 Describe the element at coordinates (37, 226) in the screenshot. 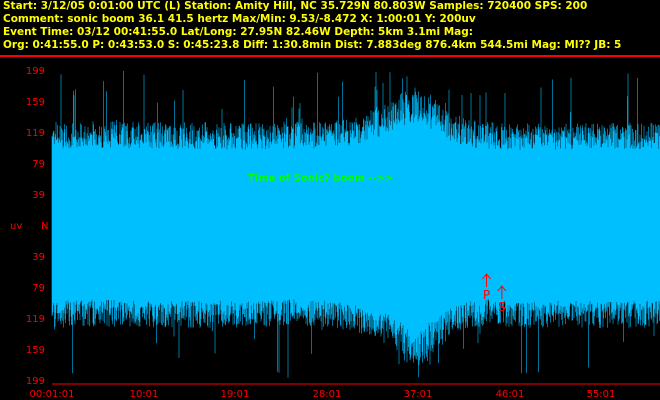

I see `y-axis: 199 159 119 79 39 N 39 79 119 159 199` at that location.